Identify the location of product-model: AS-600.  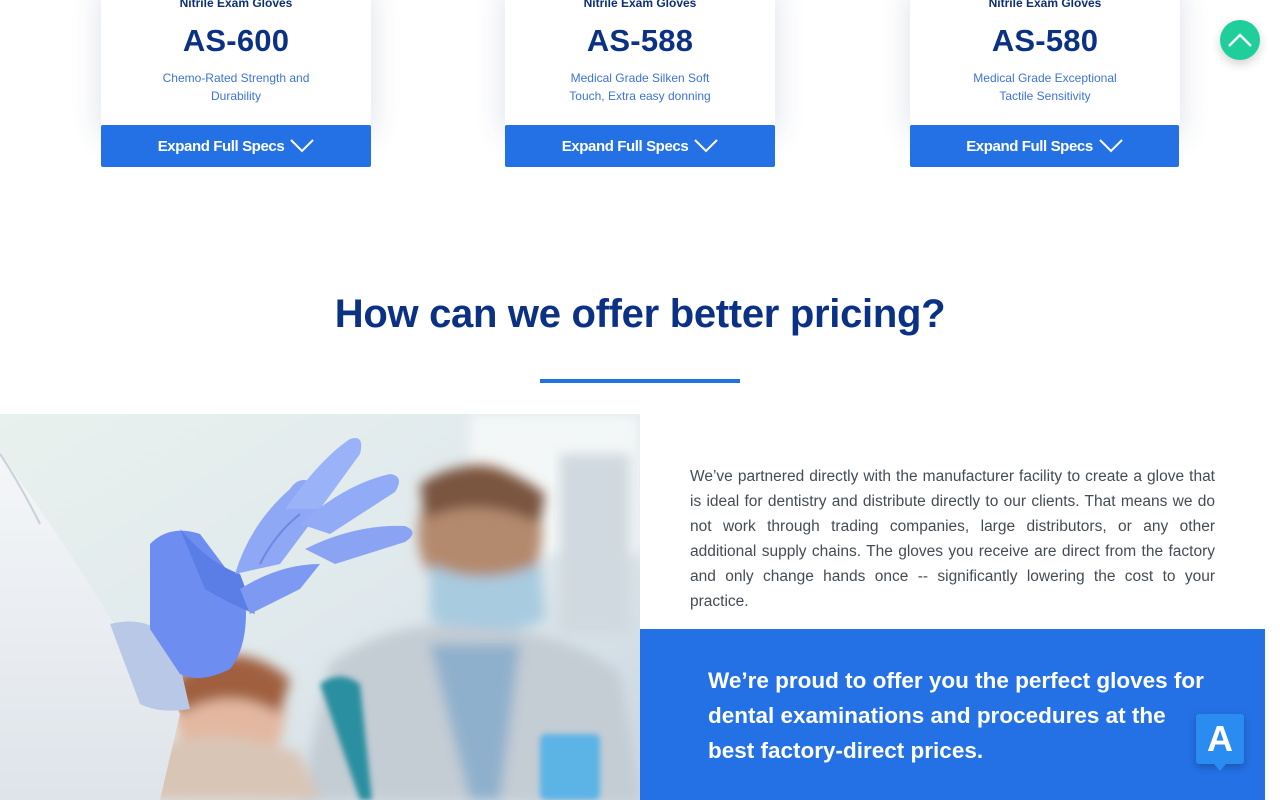
(236, 40).